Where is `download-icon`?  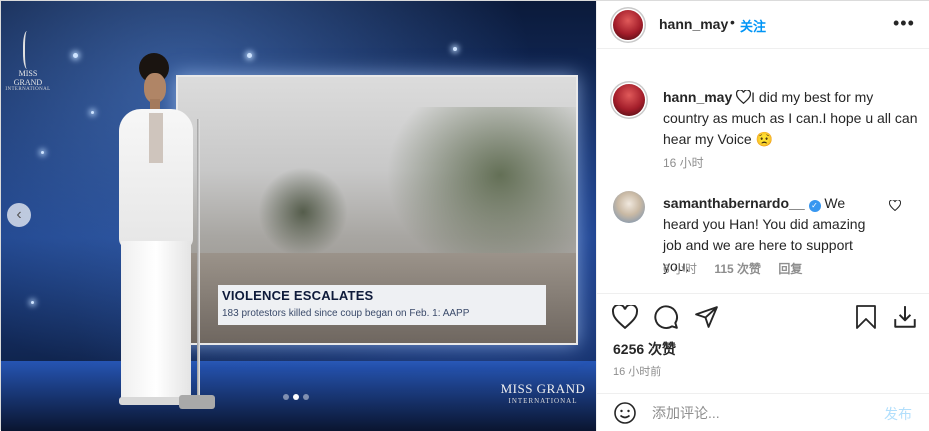
download-icon is located at coordinates (905, 317).